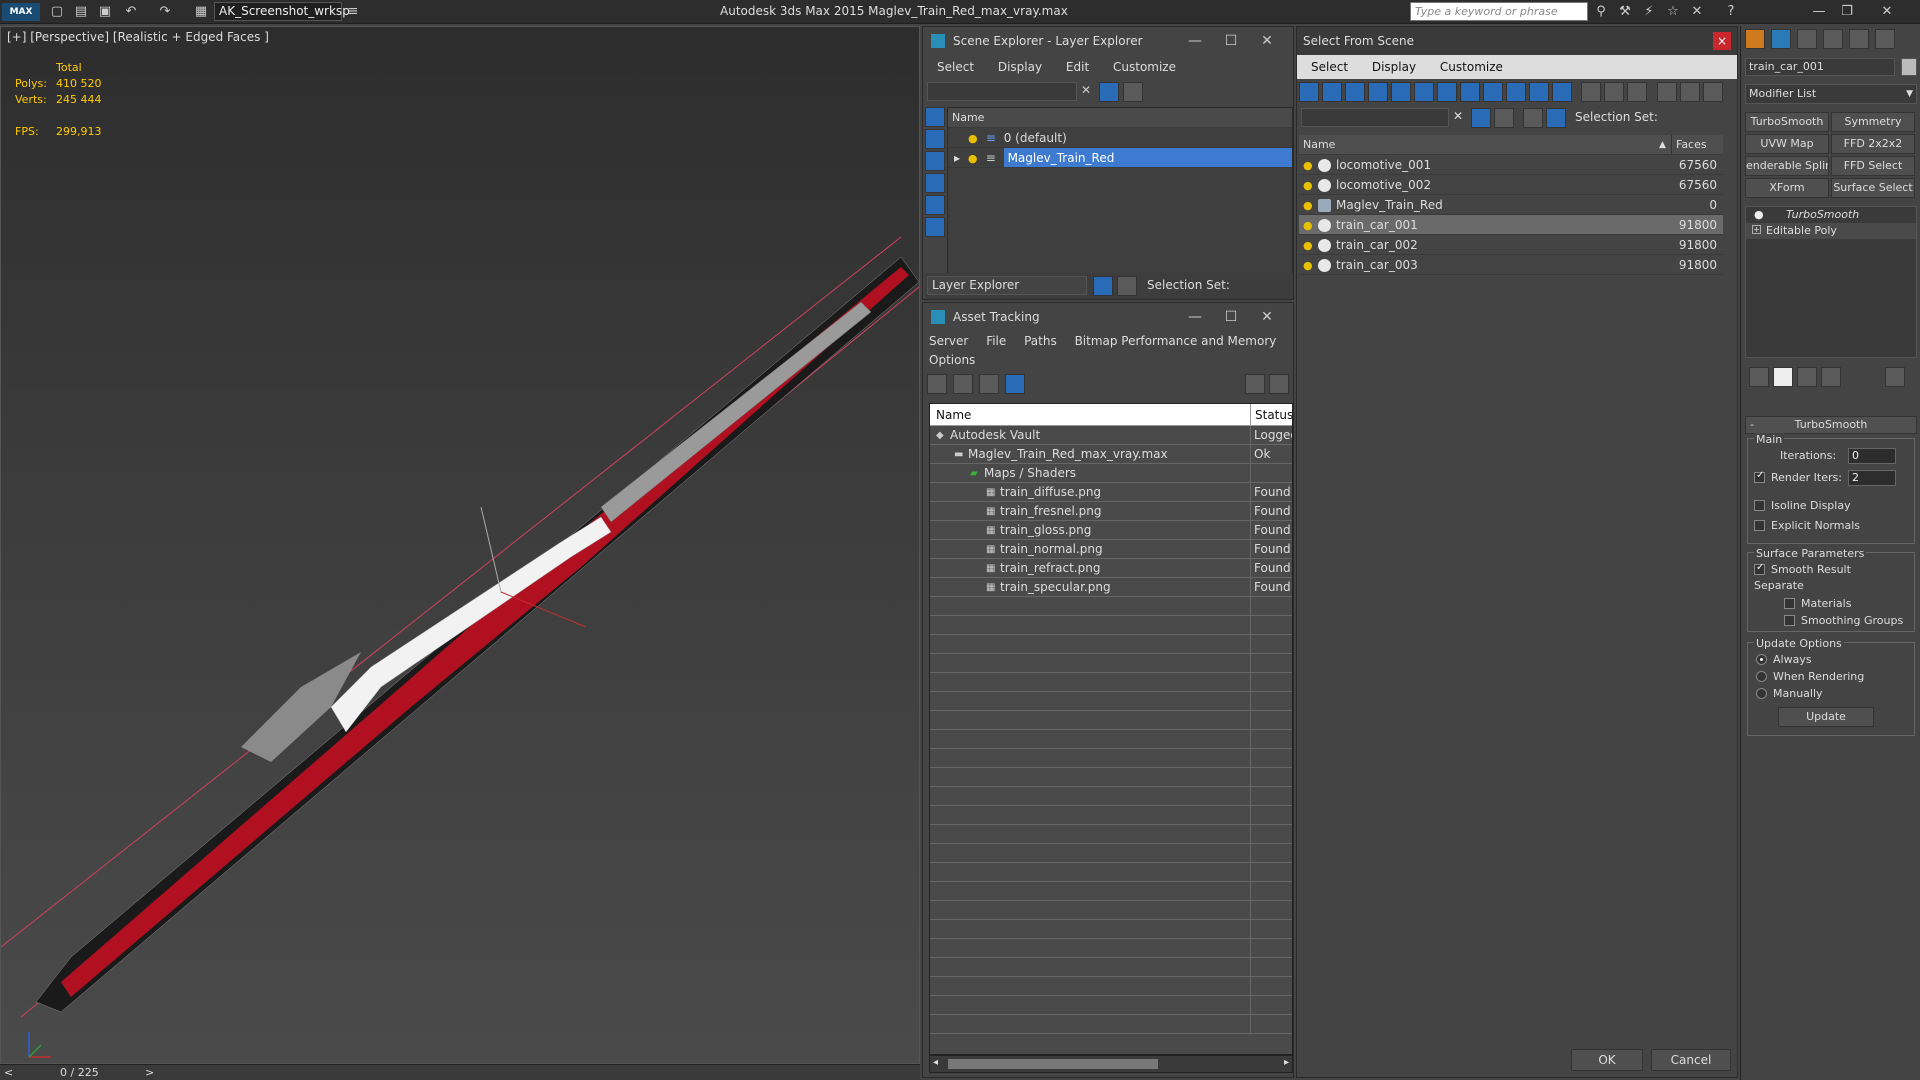 The width and height of the screenshot is (1920, 1080). What do you see at coordinates (1539, 92) in the screenshot?
I see `filter-frozen-icon` at bounding box center [1539, 92].